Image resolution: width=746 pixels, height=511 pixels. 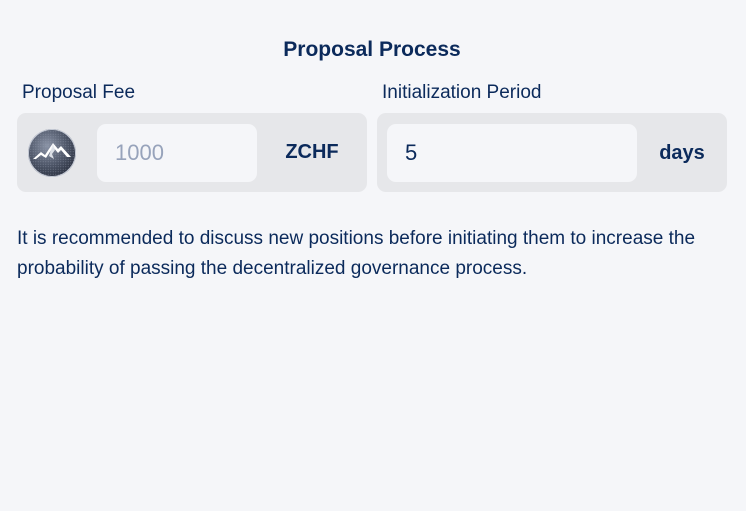 What do you see at coordinates (372, 49) in the screenshot?
I see `section-title: Proposal Process` at bounding box center [372, 49].